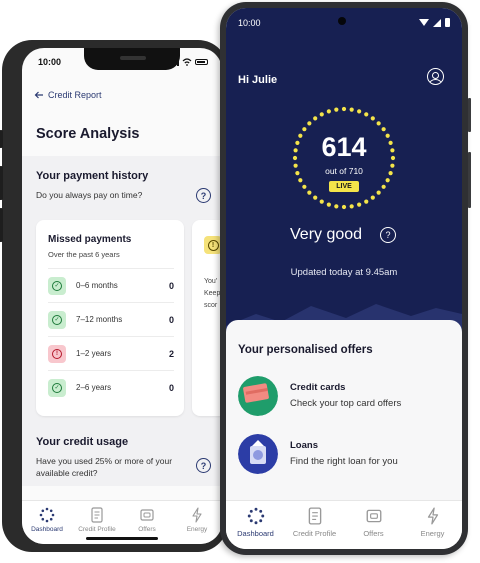  I want to click on rating-help-icon: ?, so click(388, 235).